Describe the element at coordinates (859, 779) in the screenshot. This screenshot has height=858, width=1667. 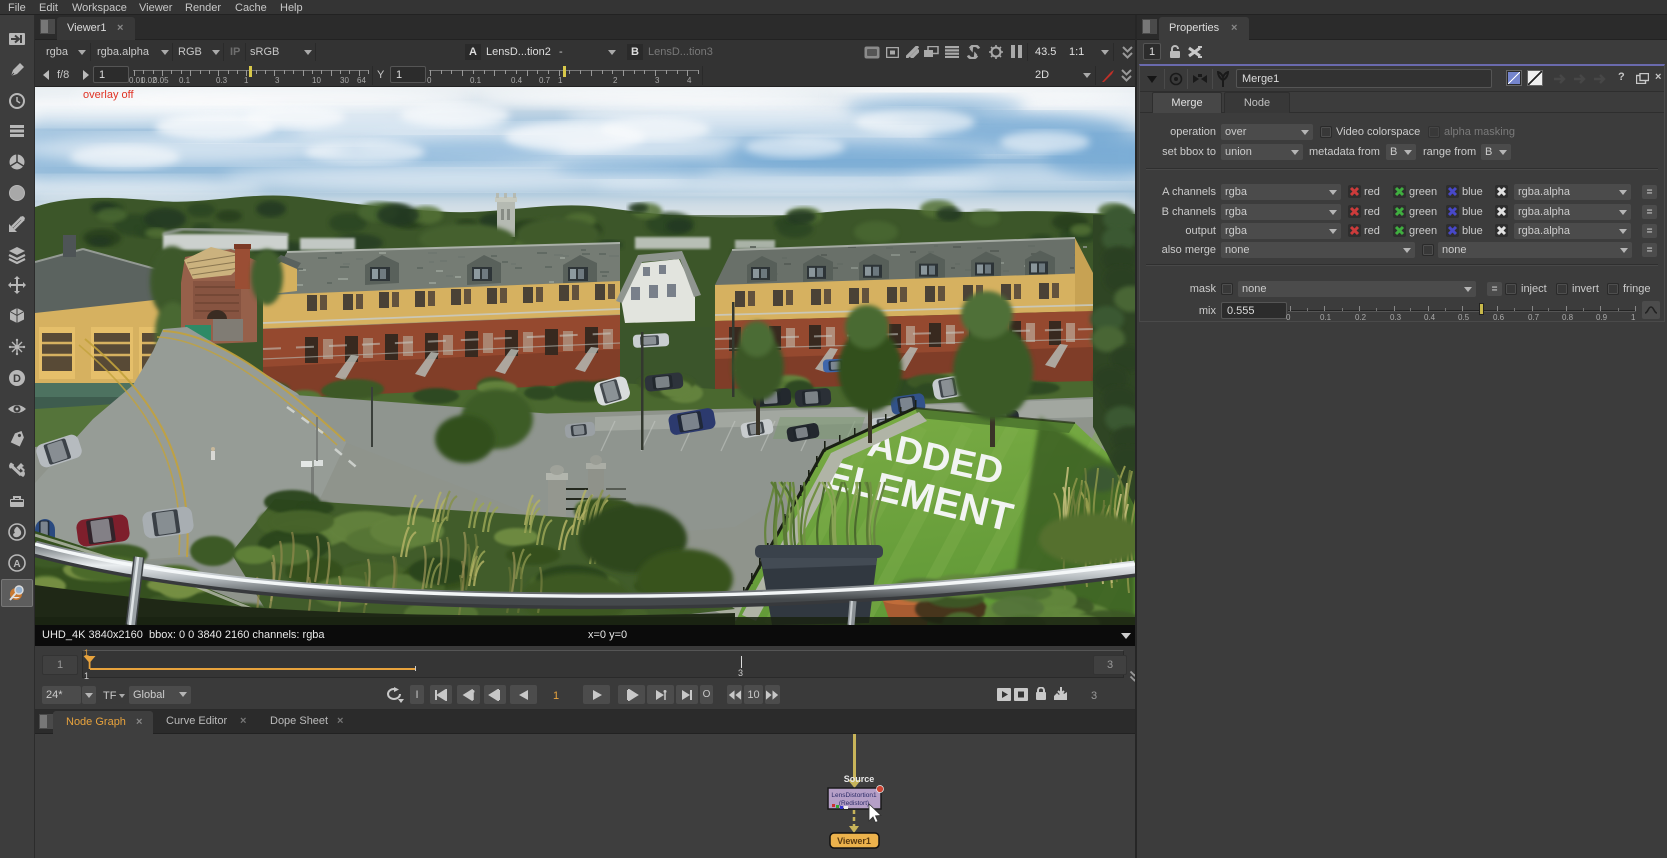
I see `svg-text: Source` at that location.